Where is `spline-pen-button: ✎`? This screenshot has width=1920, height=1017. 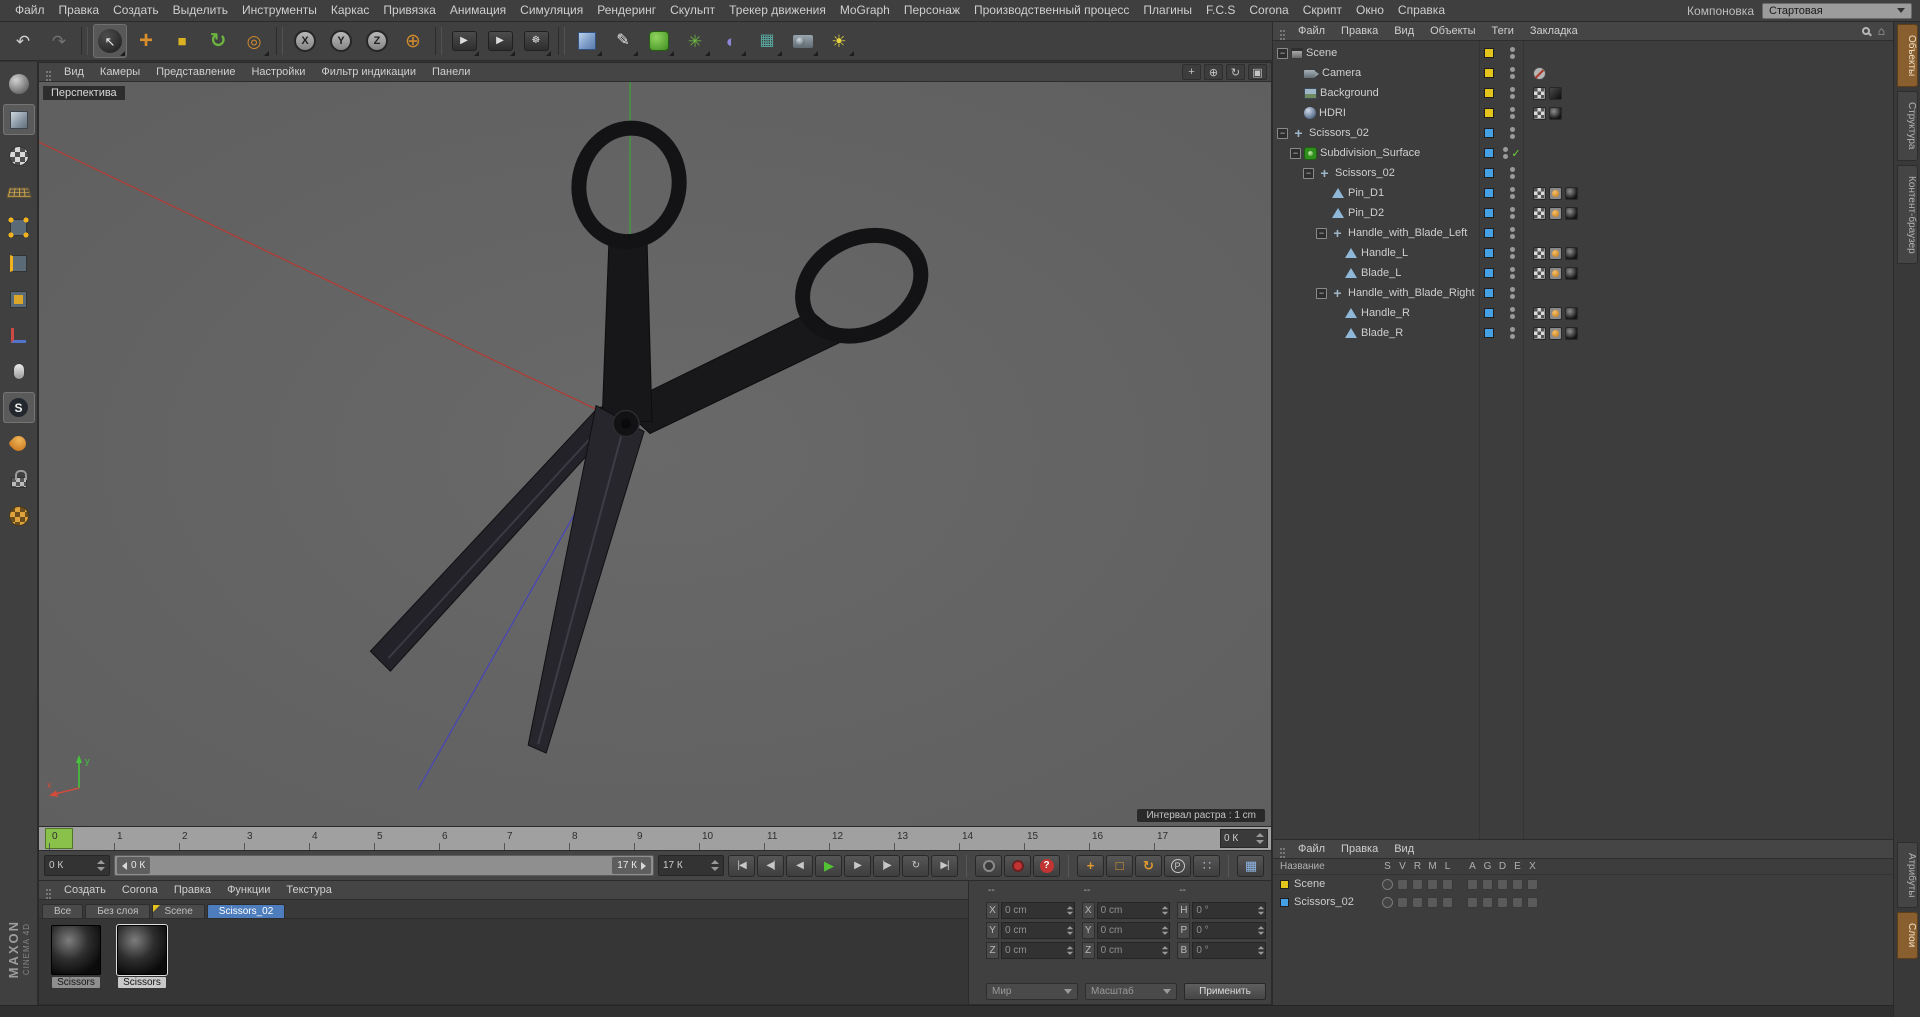 spline-pen-button: ✎ is located at coordinates (623, 41).